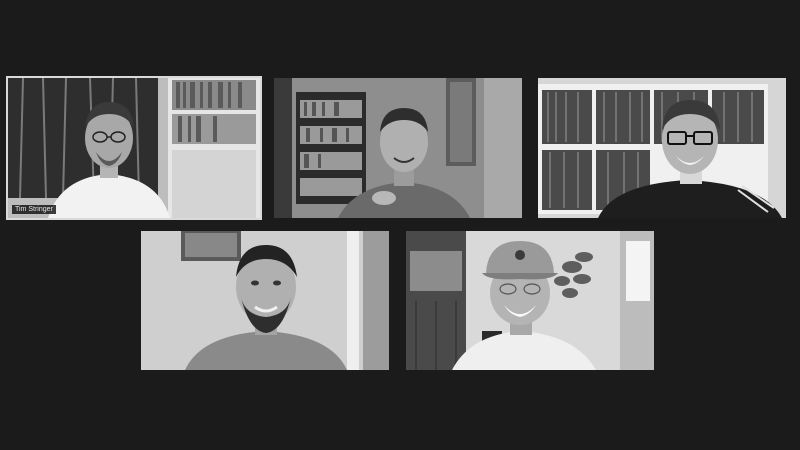 The height and width of the screenshot is (450, 800). What do you see at coordinates (34, 209) in the screenshot?
I see `participant-name-label: Tim Stringer` at bounding box center [34, 209].